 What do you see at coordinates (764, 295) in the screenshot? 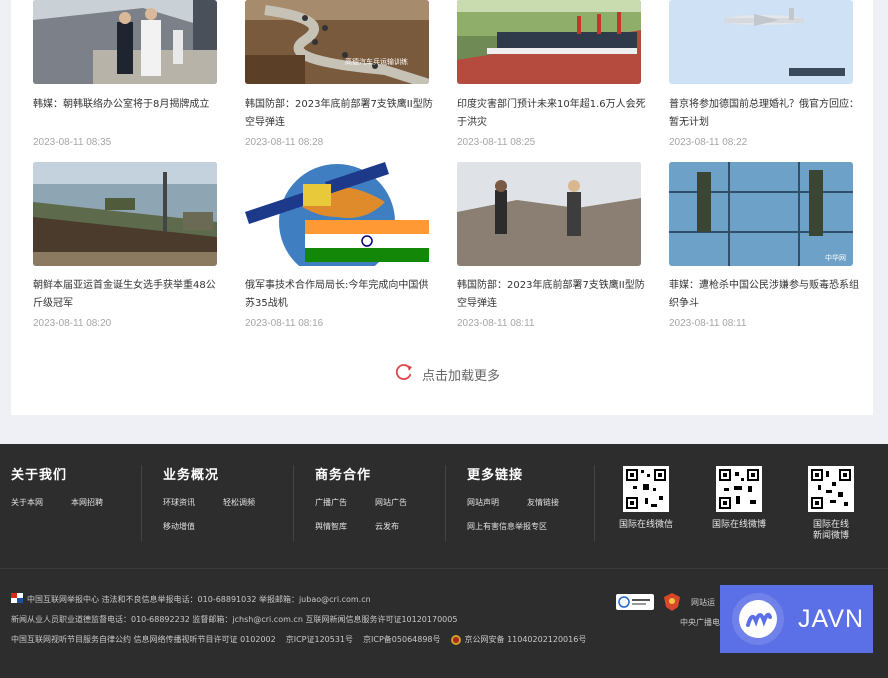
I see `news-title: 菲媒：遭枪杀中国公民涉嫌参与贩毒恐系组织争斗` at bounding box center [764, 295].